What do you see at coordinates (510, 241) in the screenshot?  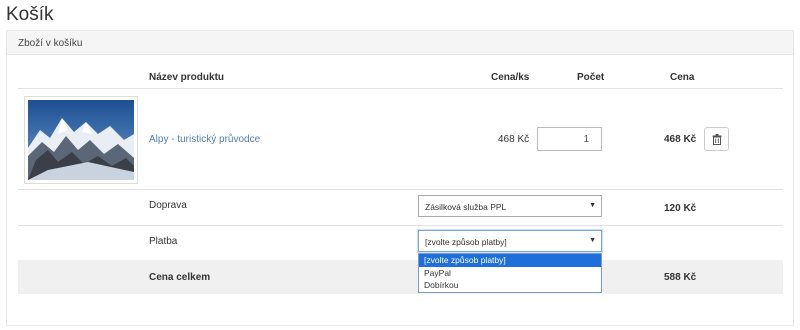 I see `payment-select: [zvolte způsob platby] ▼` at bounding box center [510, 241].